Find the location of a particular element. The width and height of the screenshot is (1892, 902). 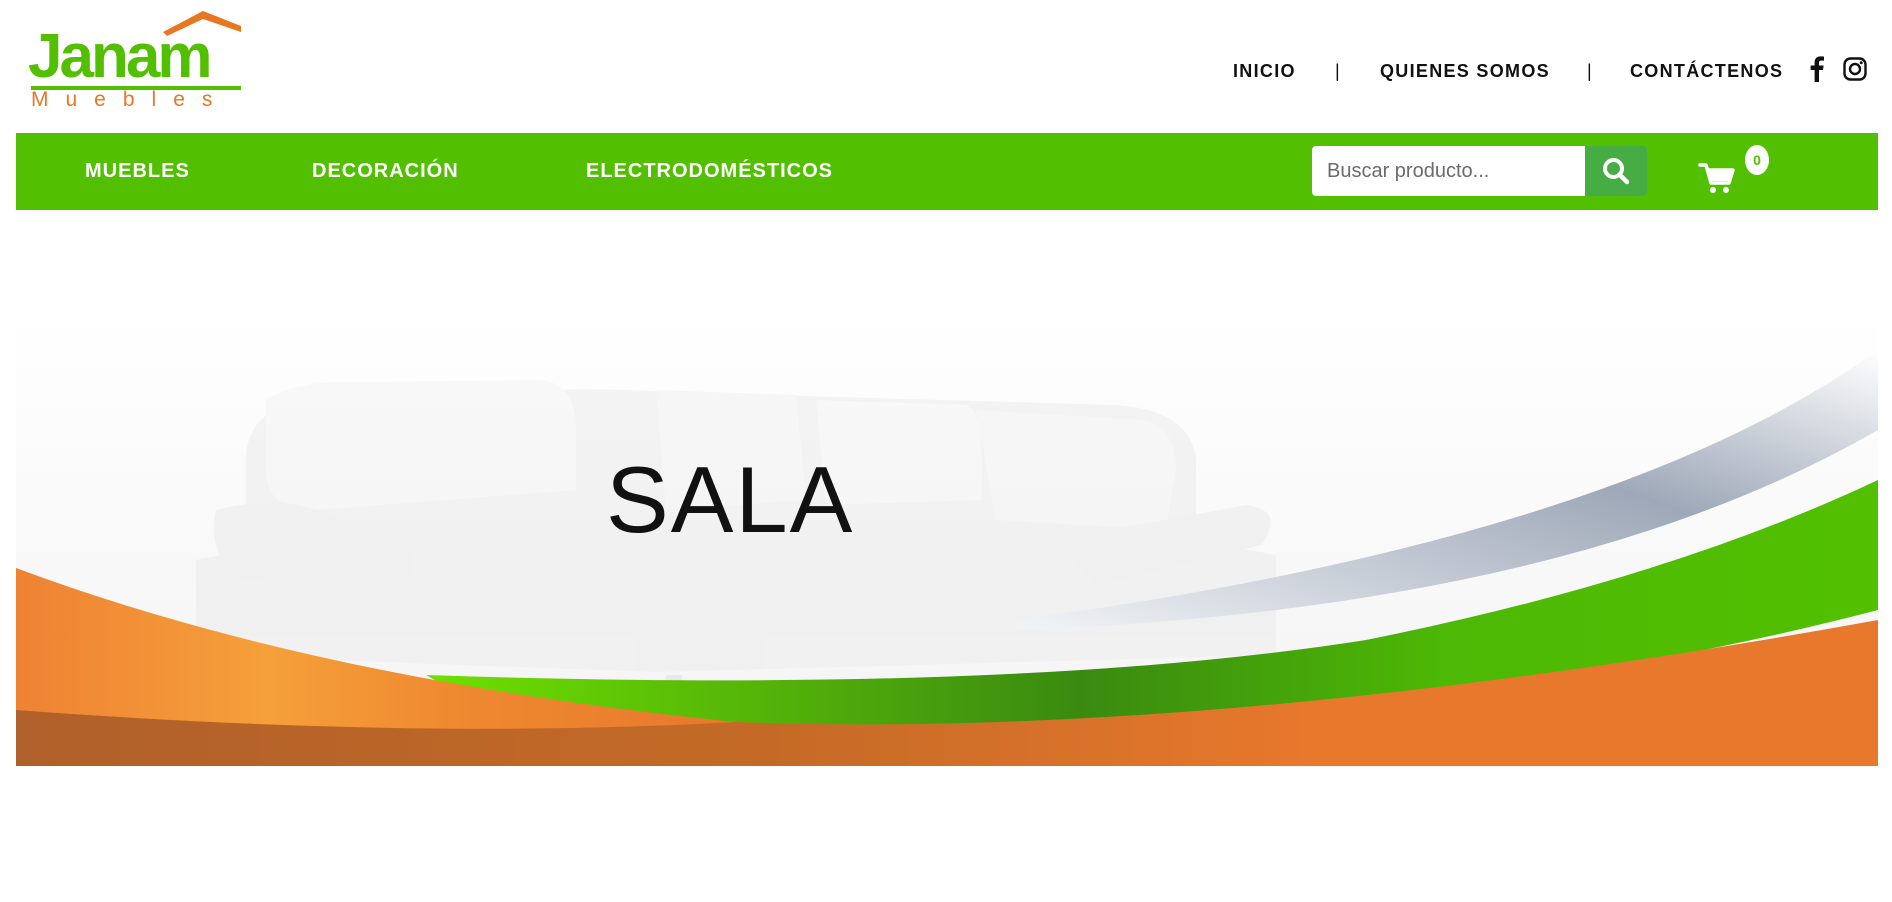

instagram-icon is located at coordinates (1855, 69).